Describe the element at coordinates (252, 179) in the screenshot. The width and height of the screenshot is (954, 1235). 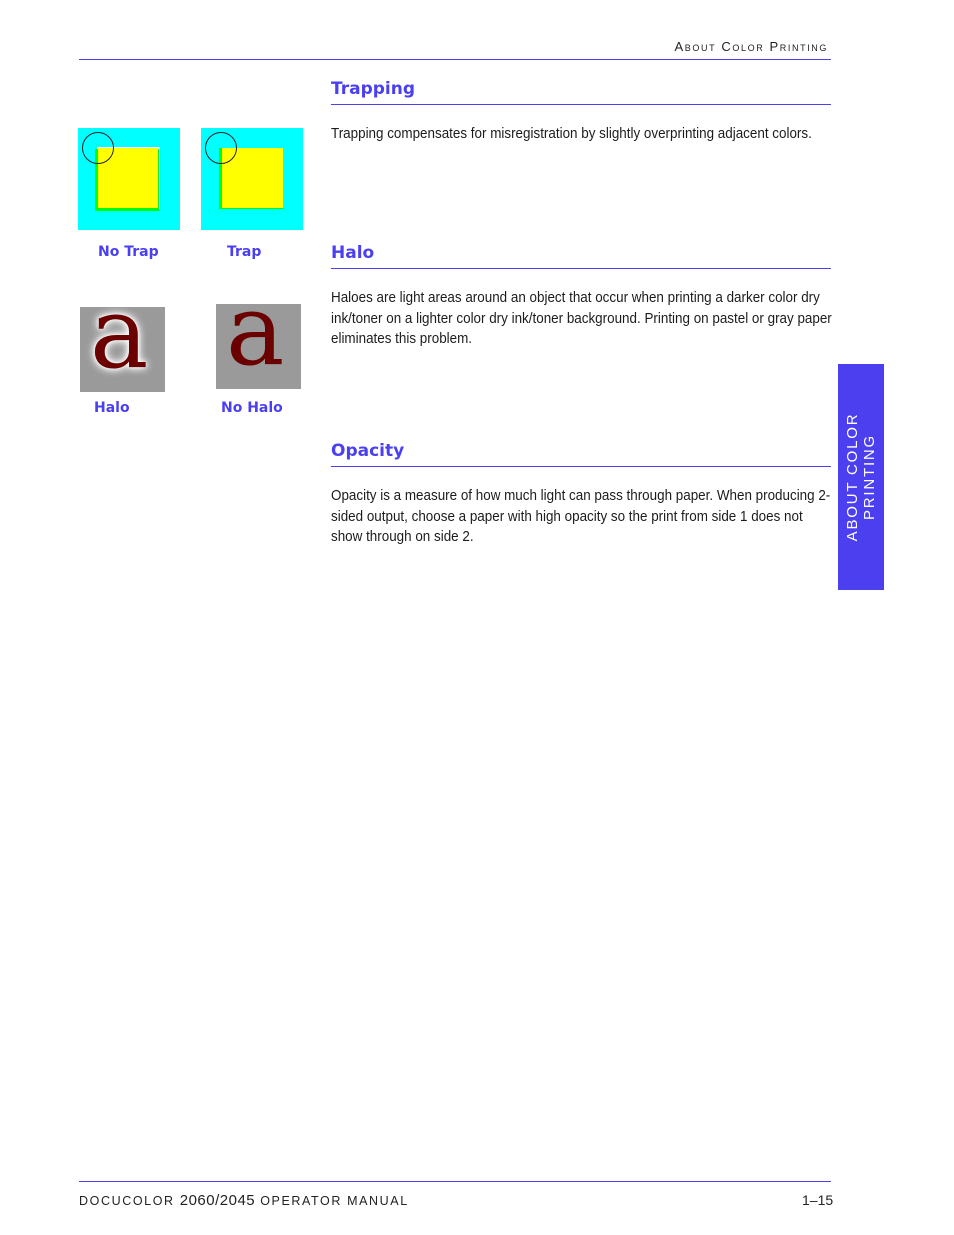
I see `trap-figure` at that location.